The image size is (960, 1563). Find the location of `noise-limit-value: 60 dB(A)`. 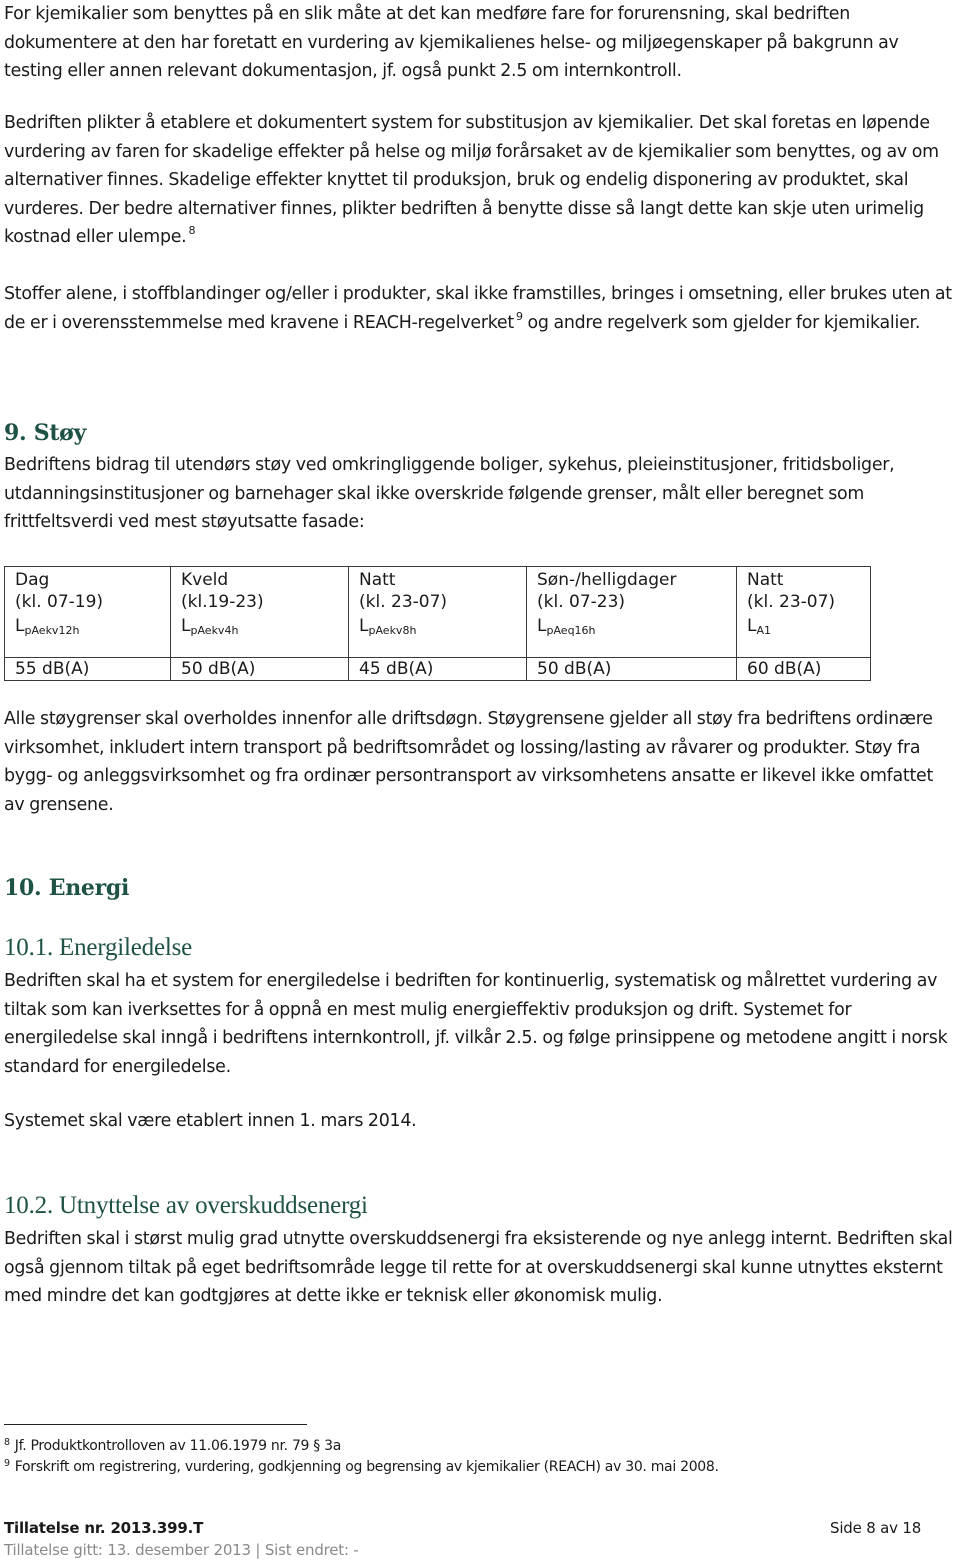

noise-limit-value: 60 dB(A) is located at coordinates (803, 669).